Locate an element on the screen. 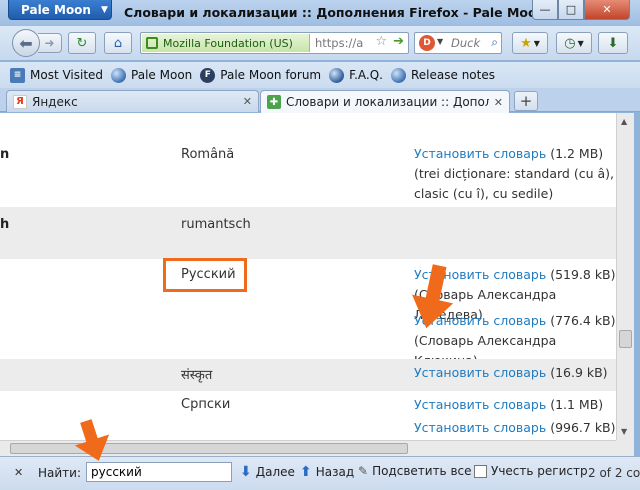 Image resolution: width=640 pixels, height=490 pixels. find-input is located at coordinates (159, 472).